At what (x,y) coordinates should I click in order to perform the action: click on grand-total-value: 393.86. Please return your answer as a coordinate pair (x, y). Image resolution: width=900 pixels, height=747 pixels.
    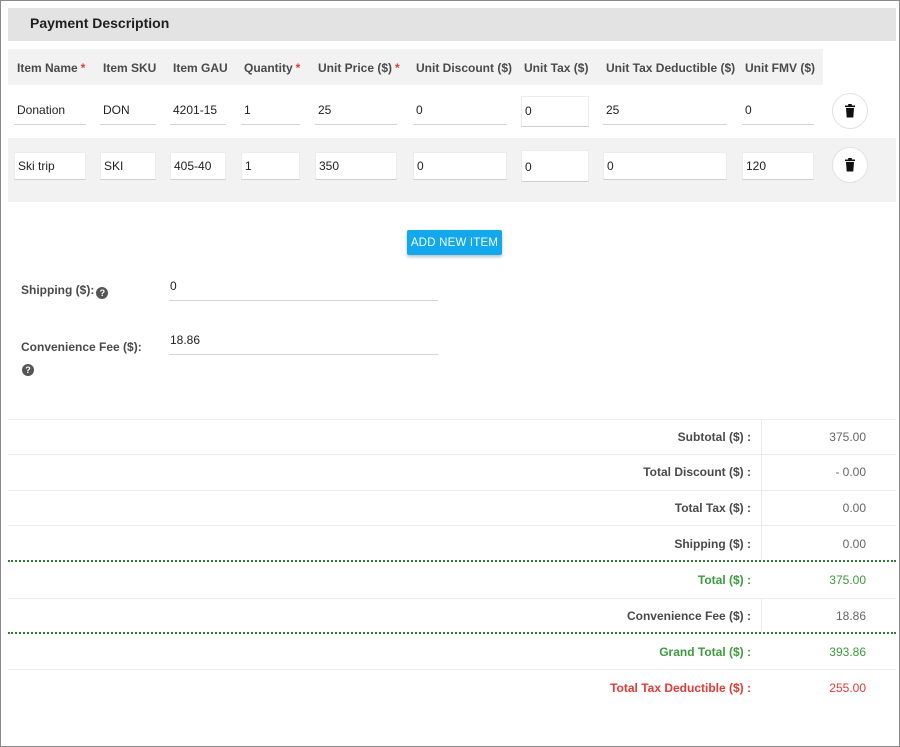
    Looking at the image, I should click on (847, 652).